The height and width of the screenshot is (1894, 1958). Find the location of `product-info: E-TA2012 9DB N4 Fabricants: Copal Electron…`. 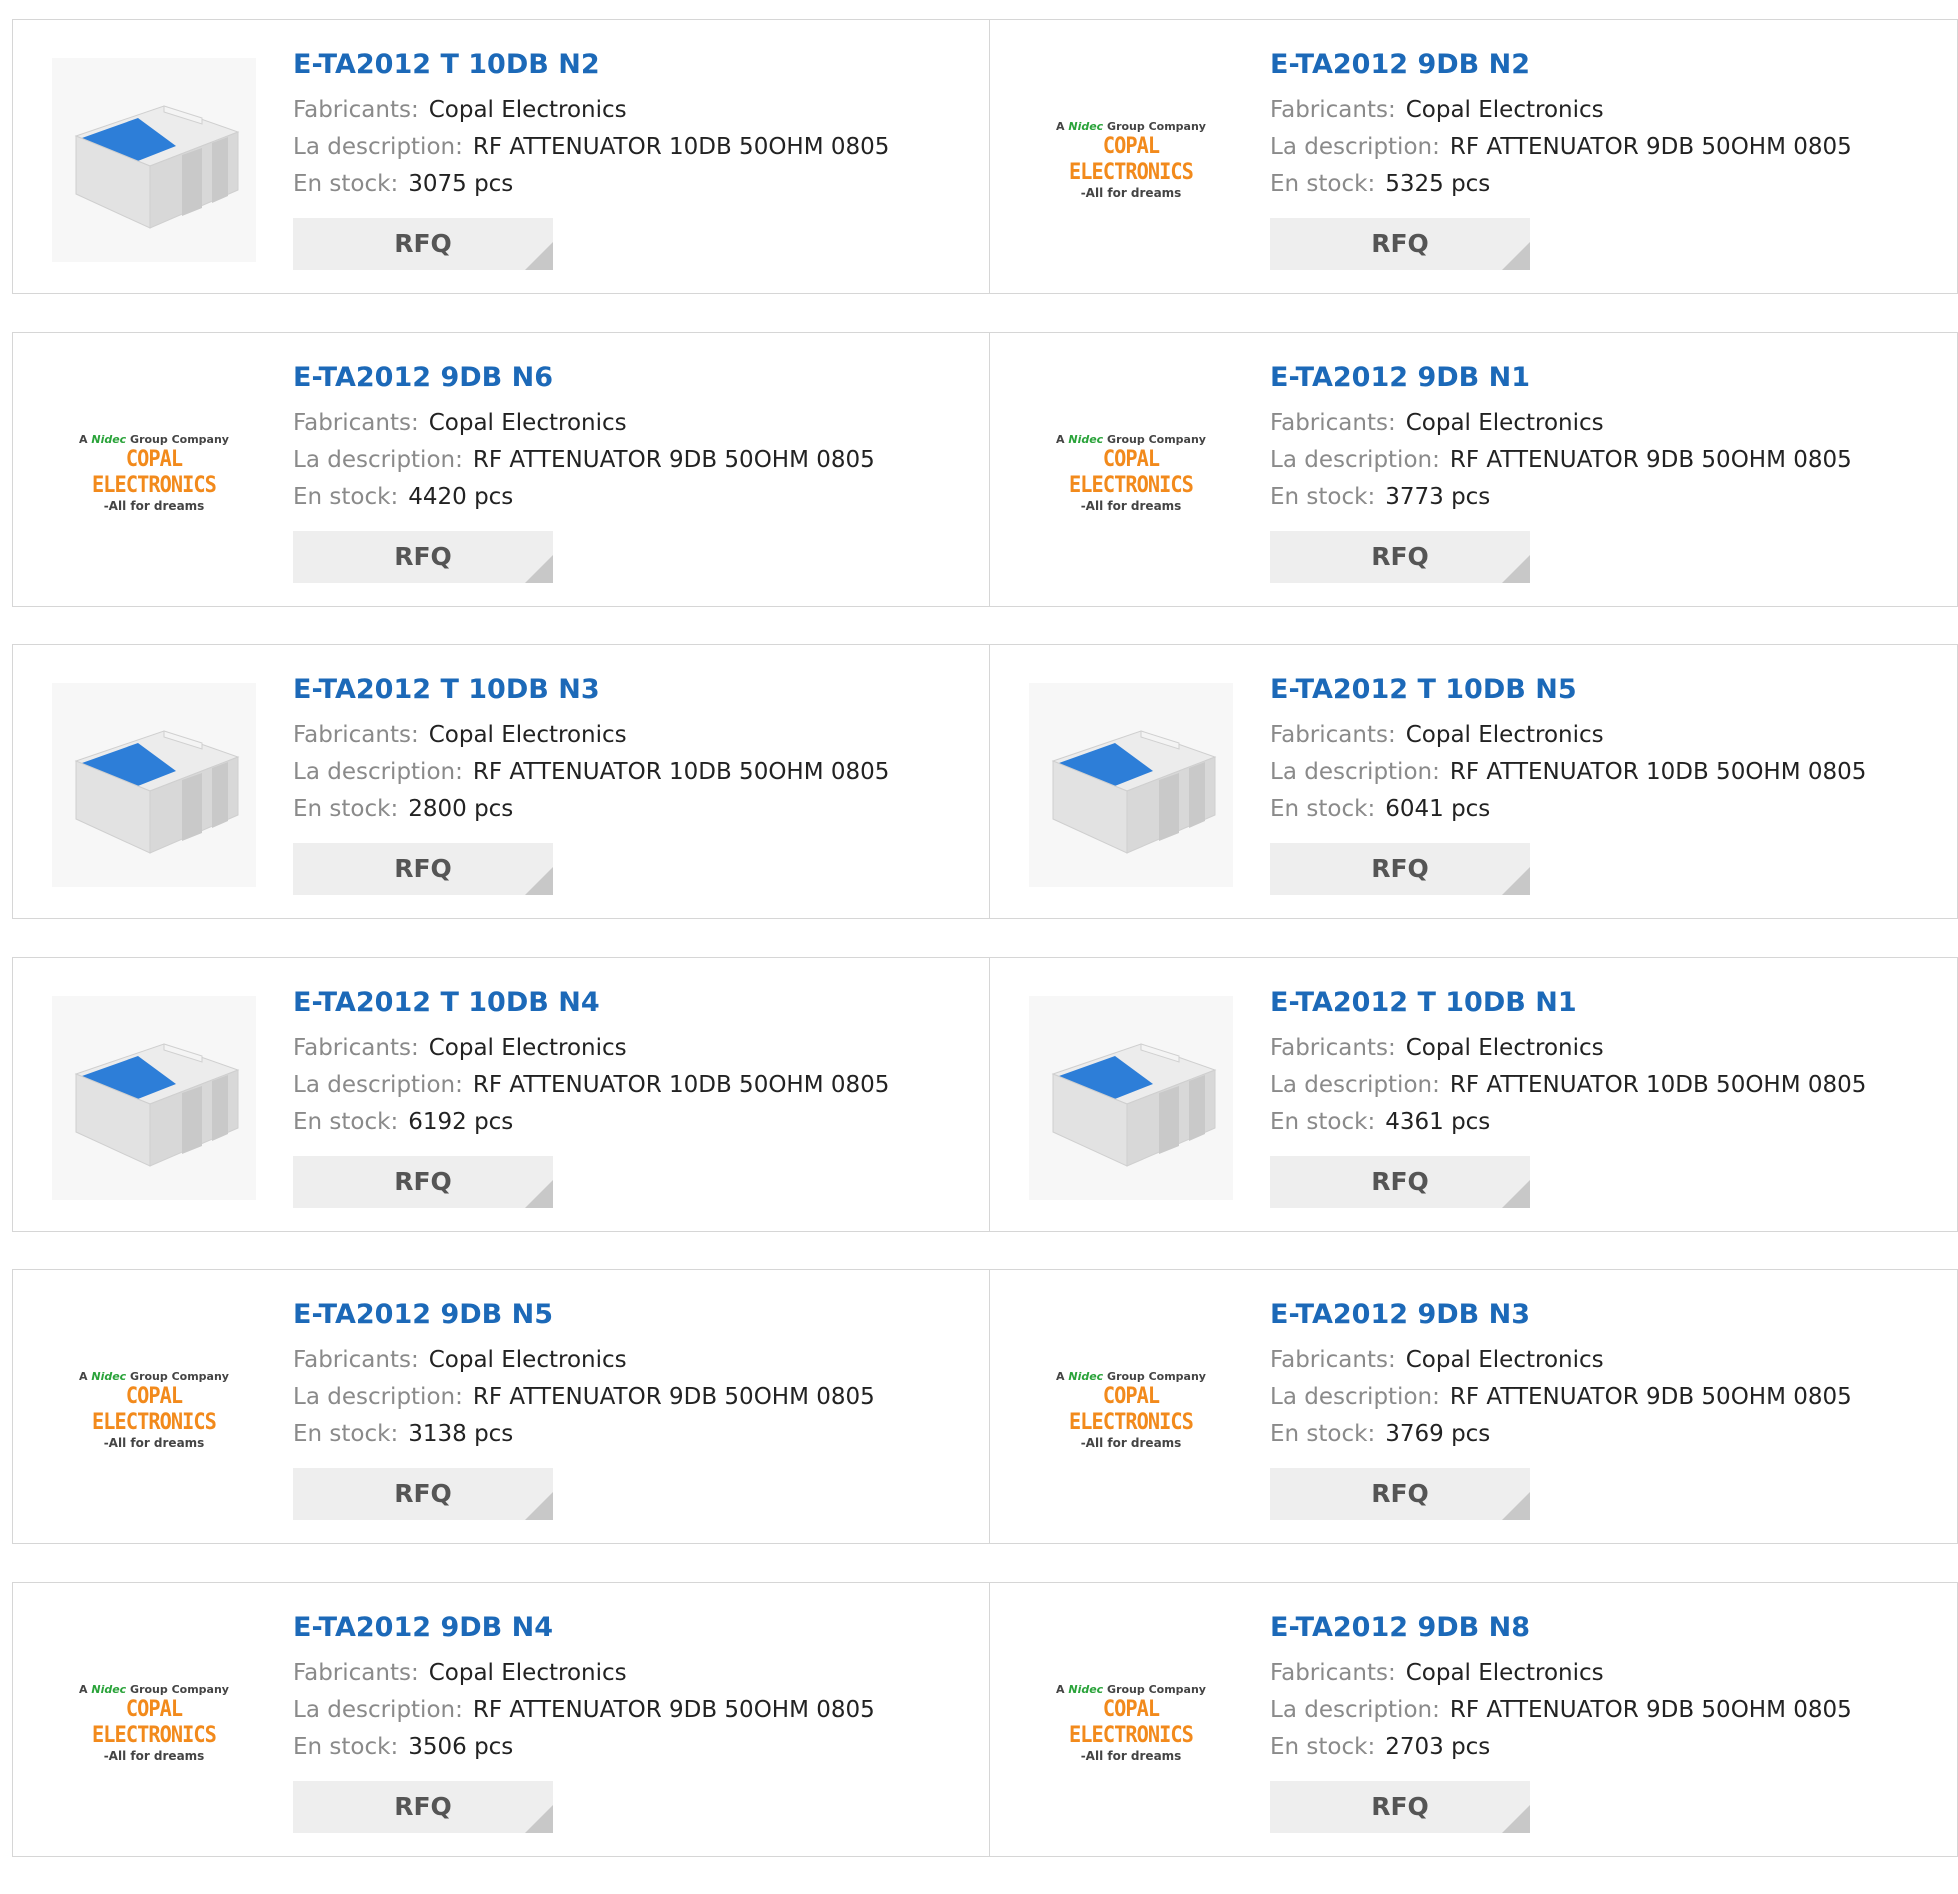

product-info: E-TA2012 9DB N4 Fabricants: Copal Electron… is located at coordinates (636, 1722).